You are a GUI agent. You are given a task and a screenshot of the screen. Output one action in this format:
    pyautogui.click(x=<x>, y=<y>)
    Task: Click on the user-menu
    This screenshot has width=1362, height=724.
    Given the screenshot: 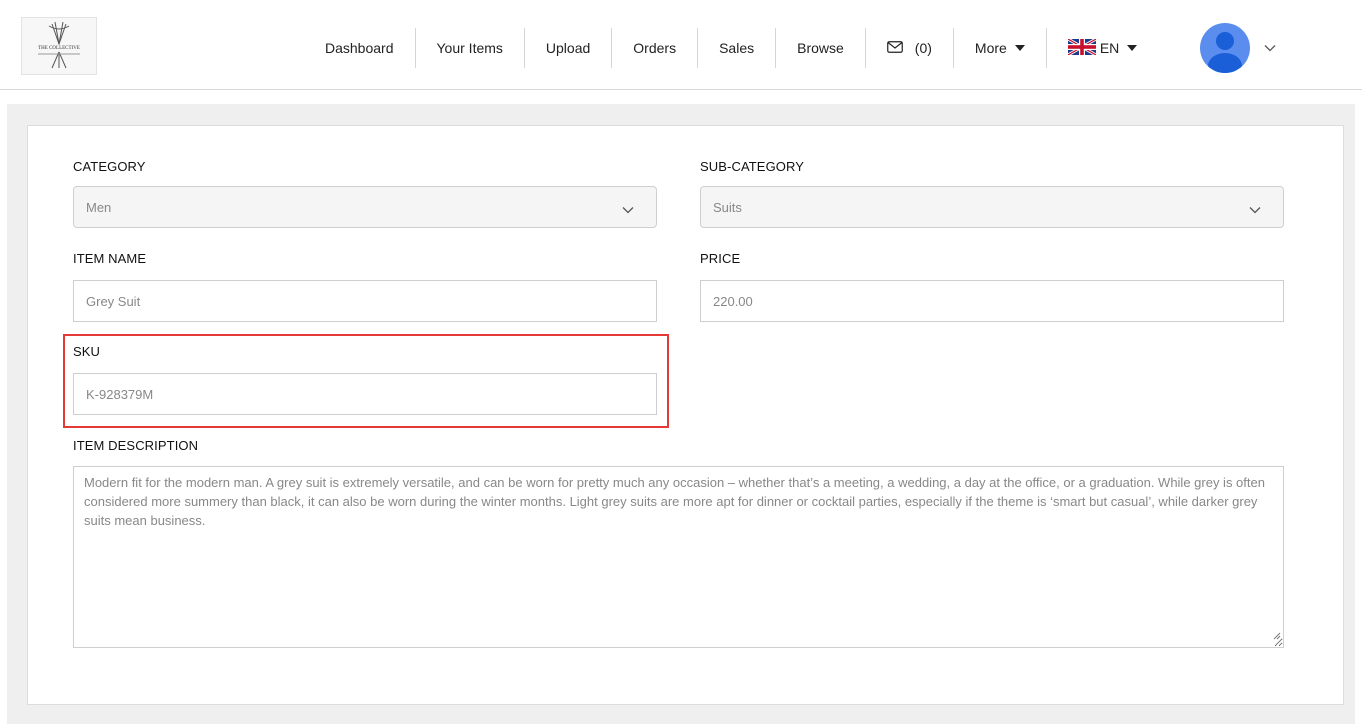 What is the action you would take?
    pyautogui.click(x=1238, y=48)
    